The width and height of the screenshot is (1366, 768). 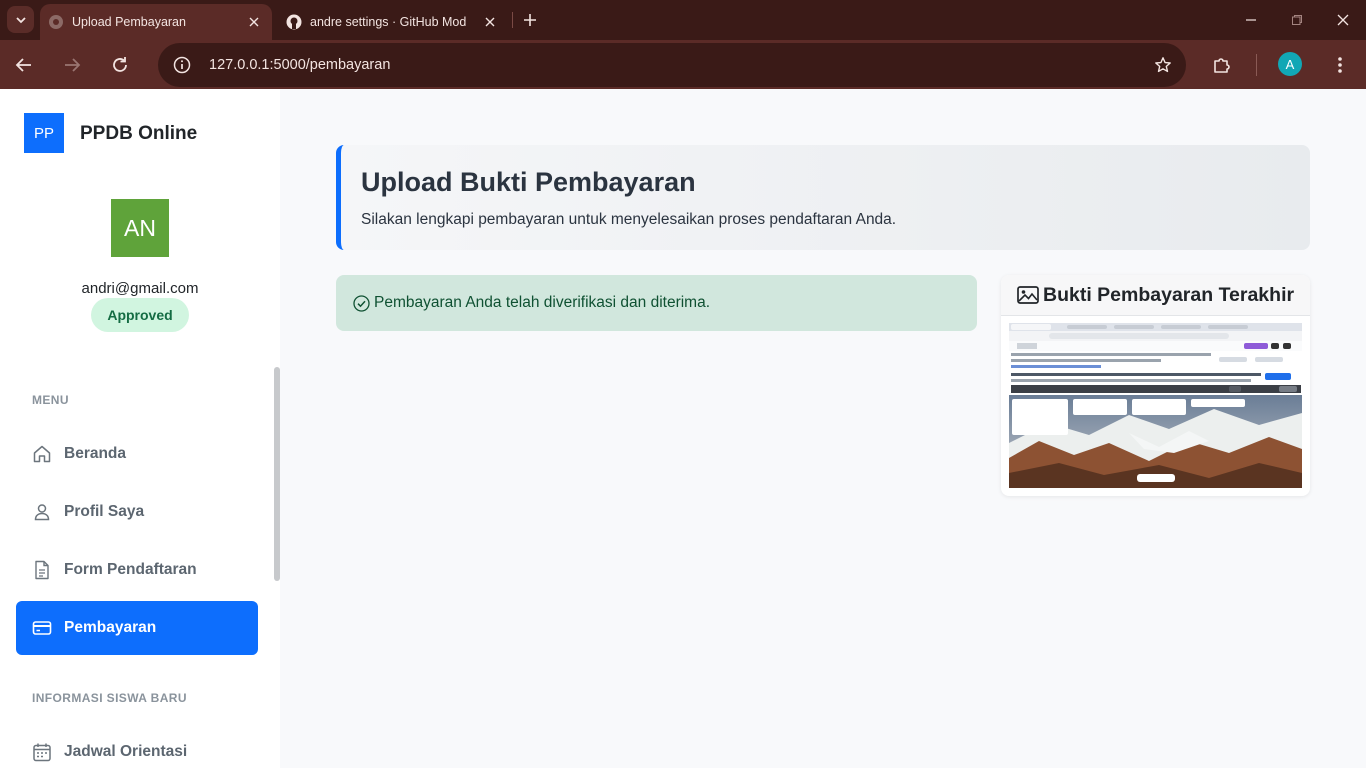 I want to click on sidebar-item-label: Profil Saya, so click(x=104, y=511).